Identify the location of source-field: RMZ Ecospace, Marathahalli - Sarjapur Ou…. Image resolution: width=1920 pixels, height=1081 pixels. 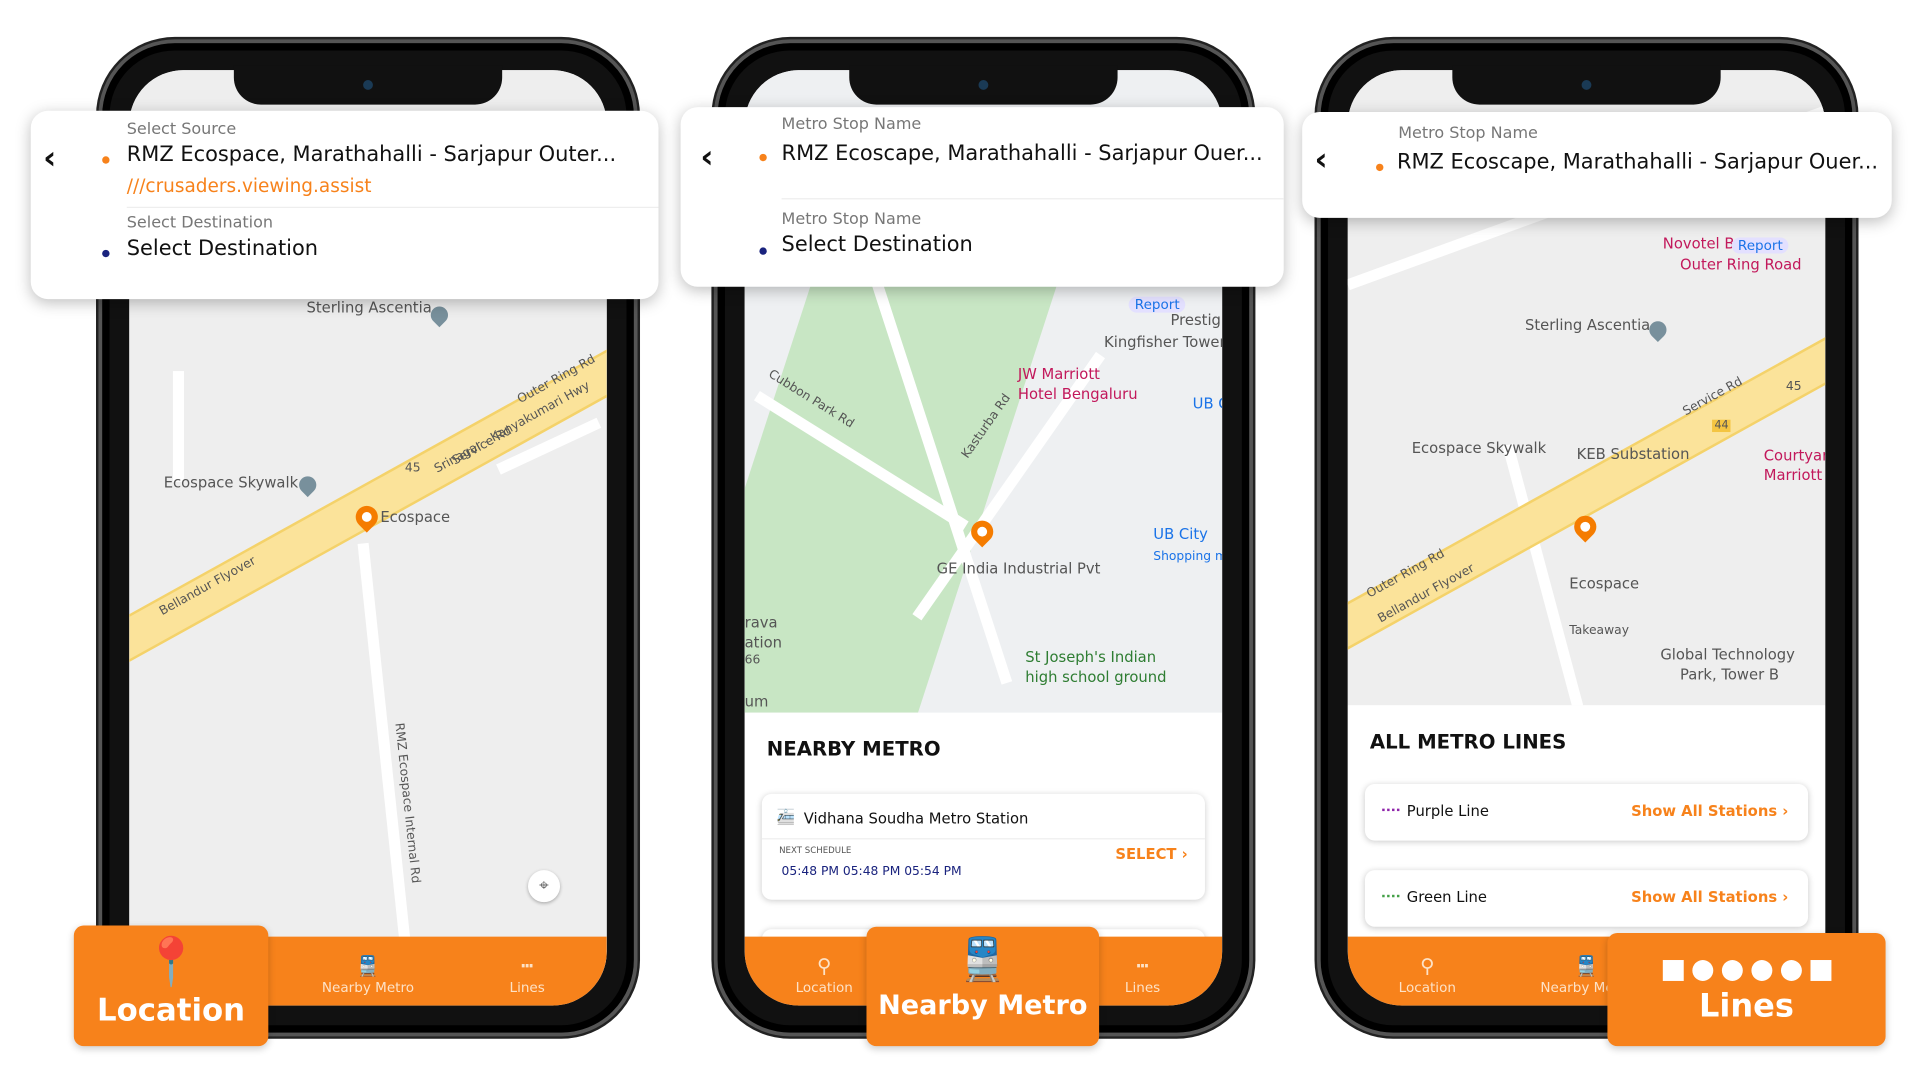
(371, 155).